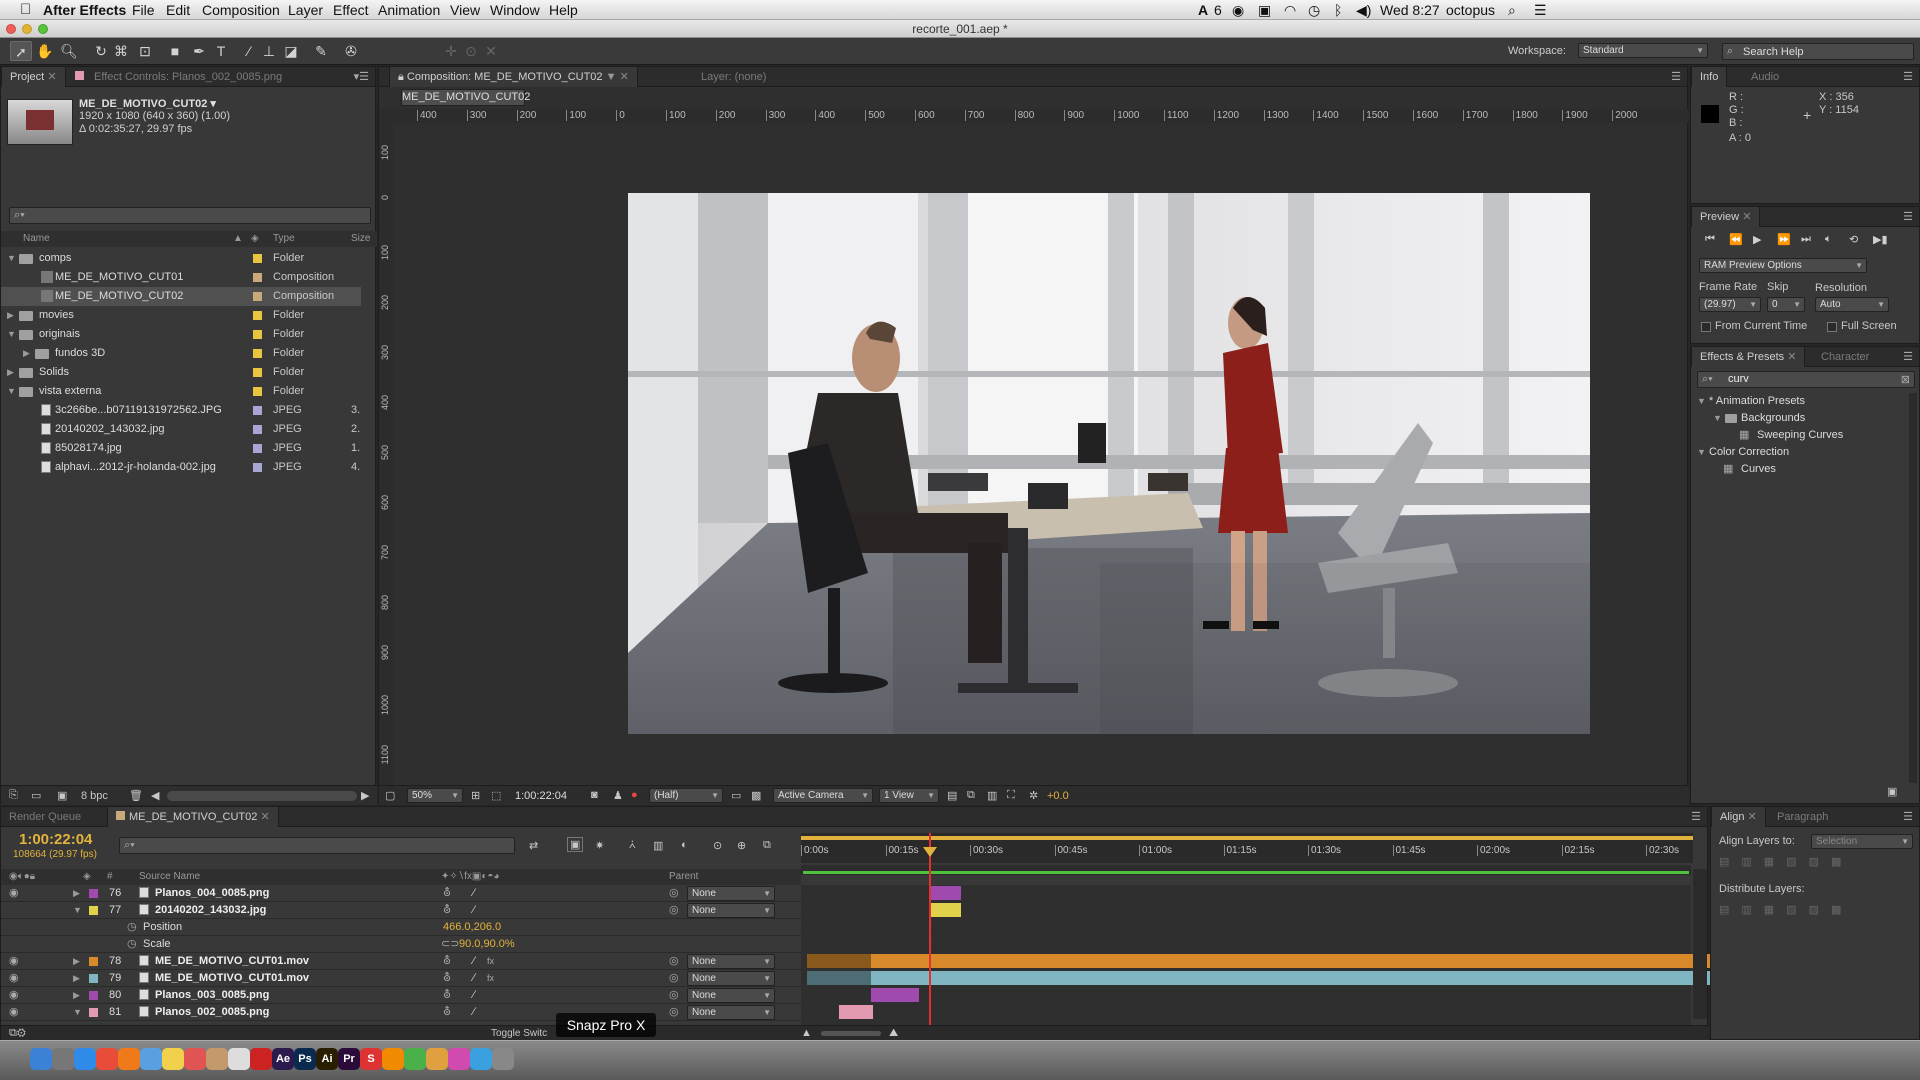 The height and width of the screenshot is (1080, 1920). What do you see at coordinates (169, 877) in the screenshot?
I see `col-source-name: Source Name` at bounding box center [169, 877].